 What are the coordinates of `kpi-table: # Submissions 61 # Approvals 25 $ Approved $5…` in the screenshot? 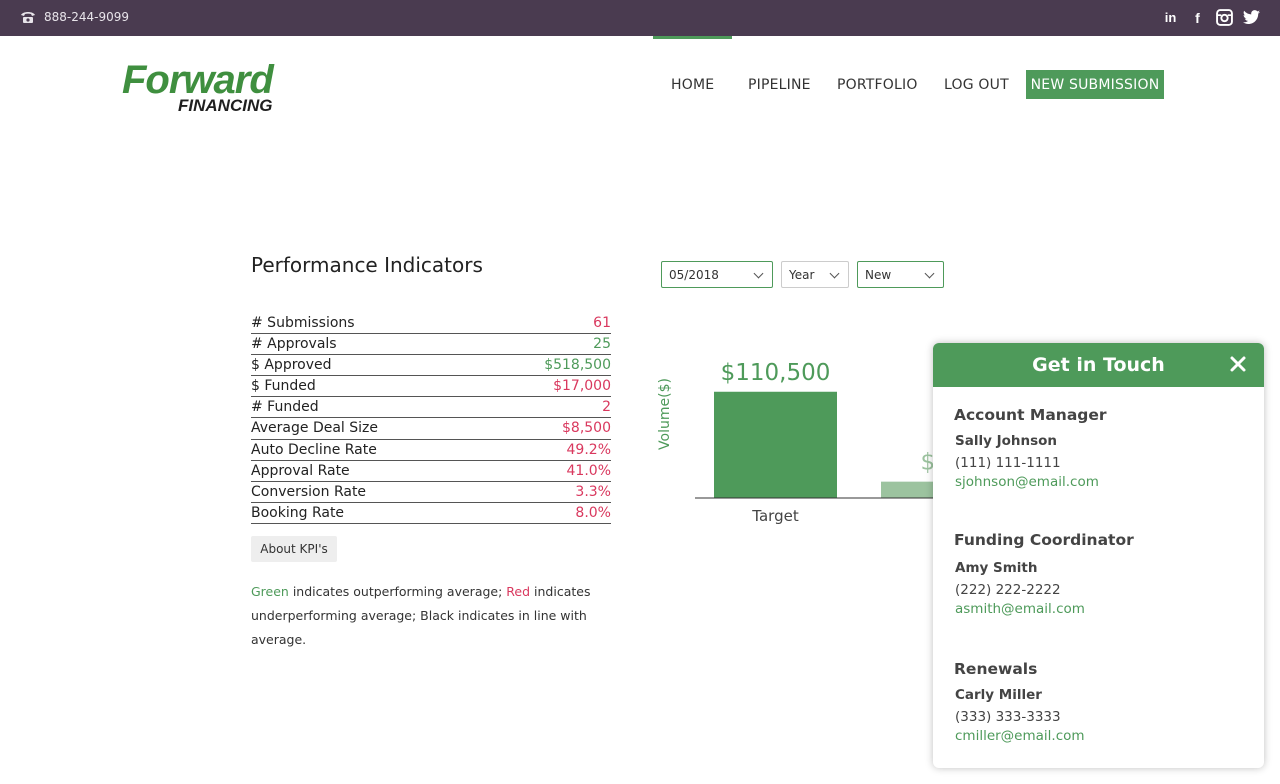 It's located at (431, 418).